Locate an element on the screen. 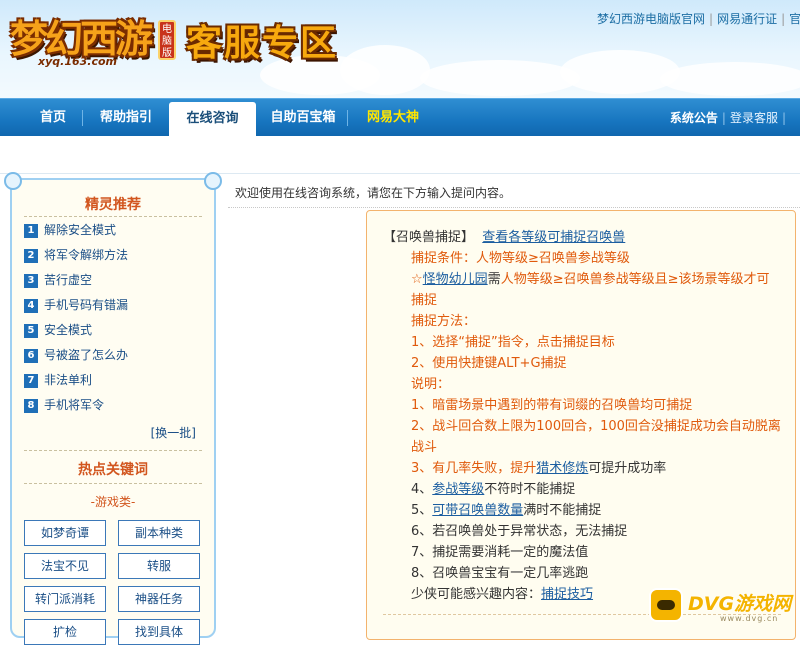  recommend-link: 非法单利 is located at coordinates (68, 380).